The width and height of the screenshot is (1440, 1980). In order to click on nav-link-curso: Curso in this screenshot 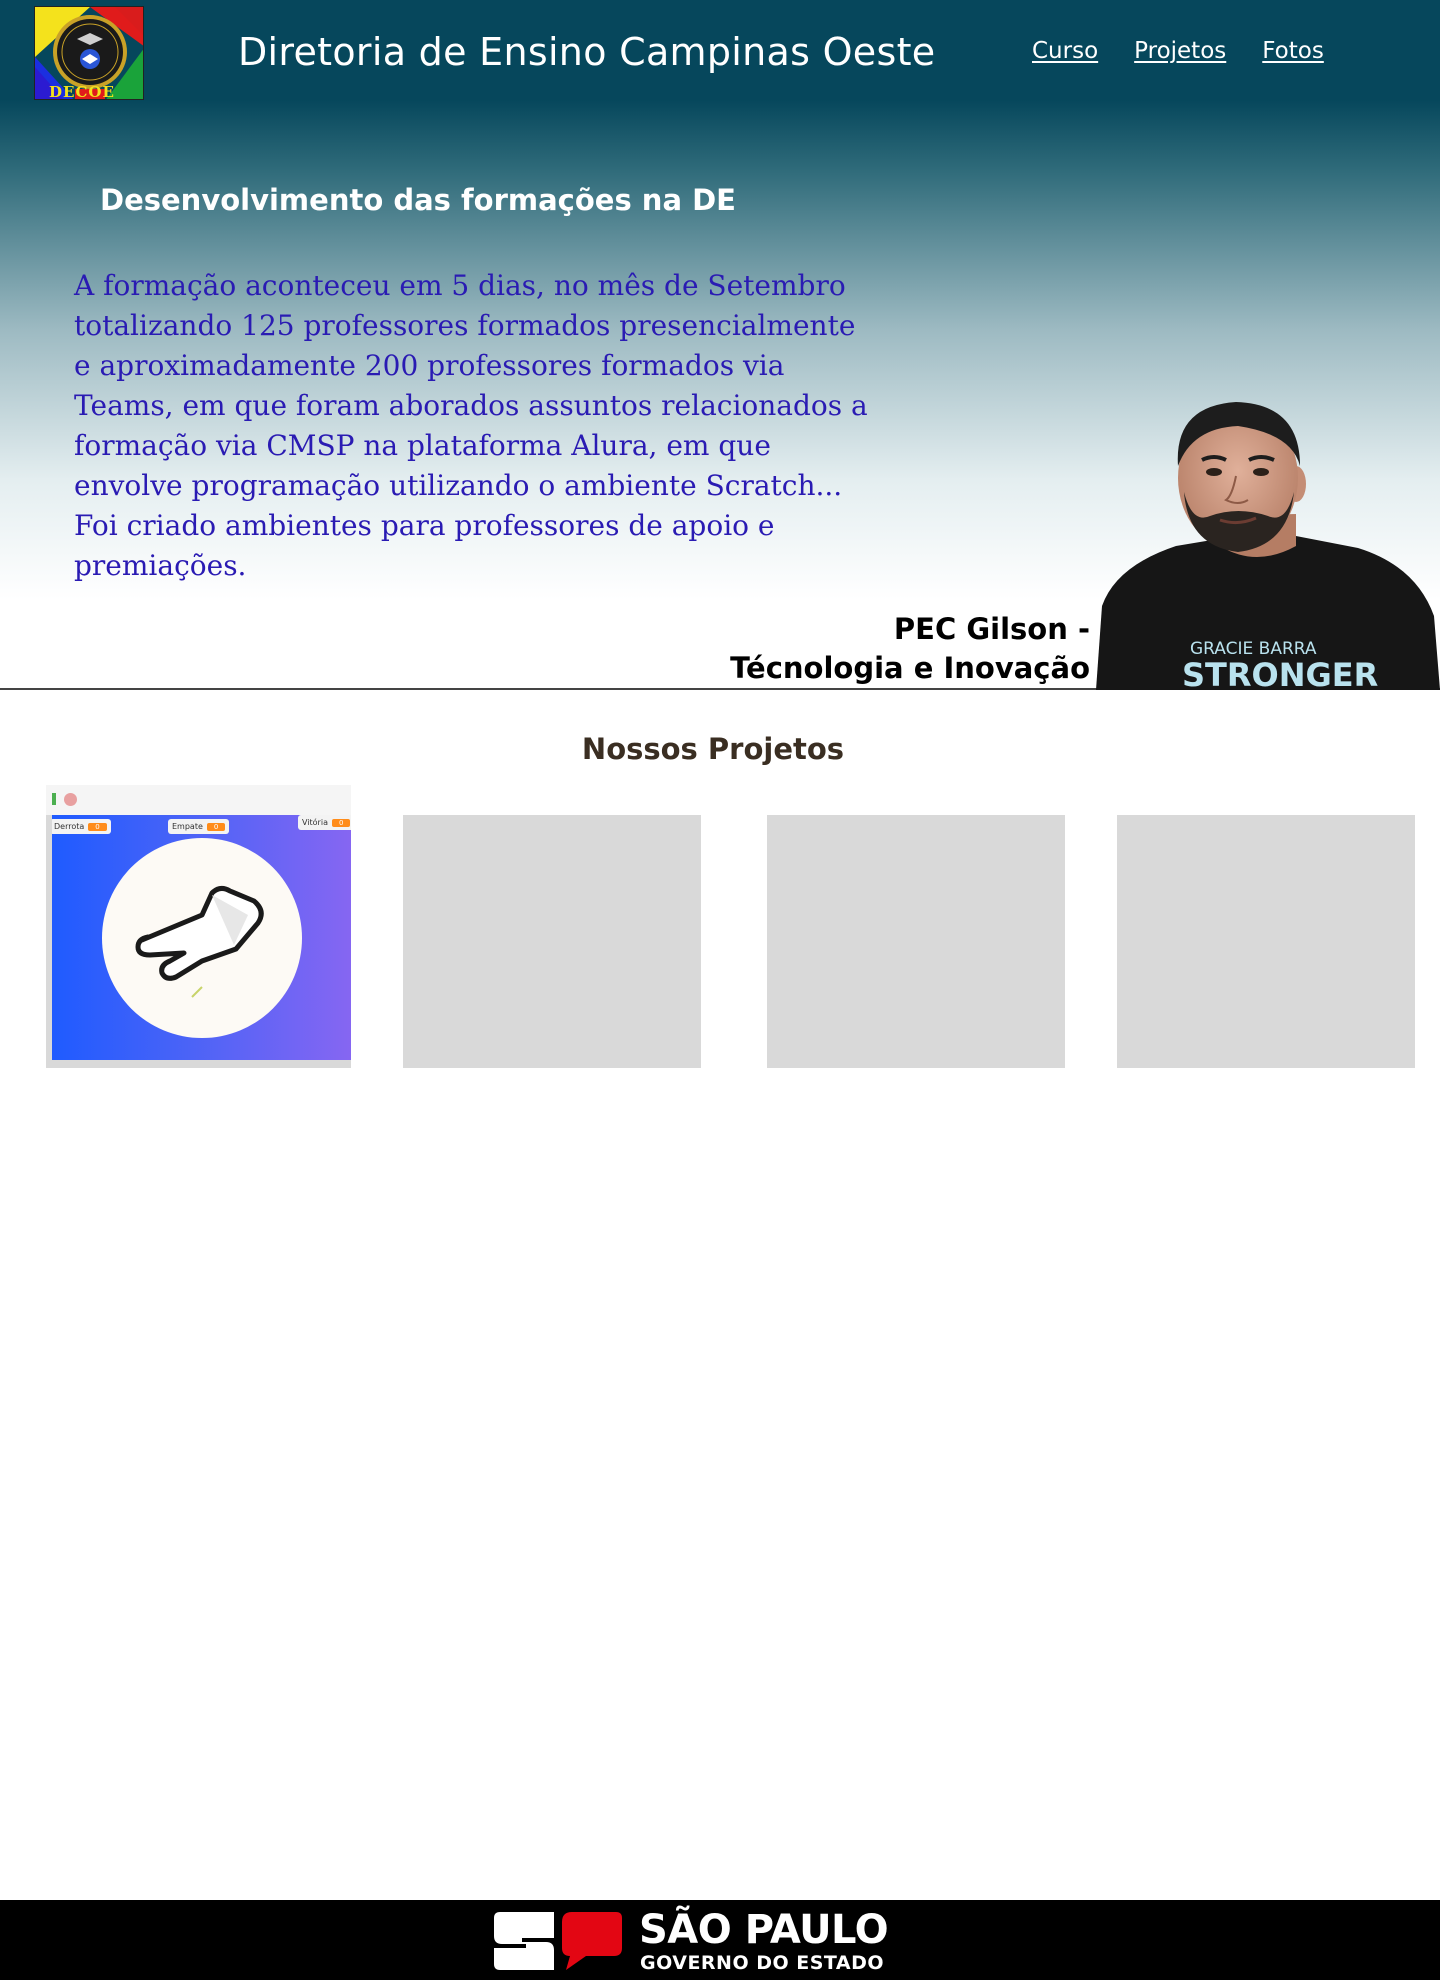, I will do `click(1065, 51)`.